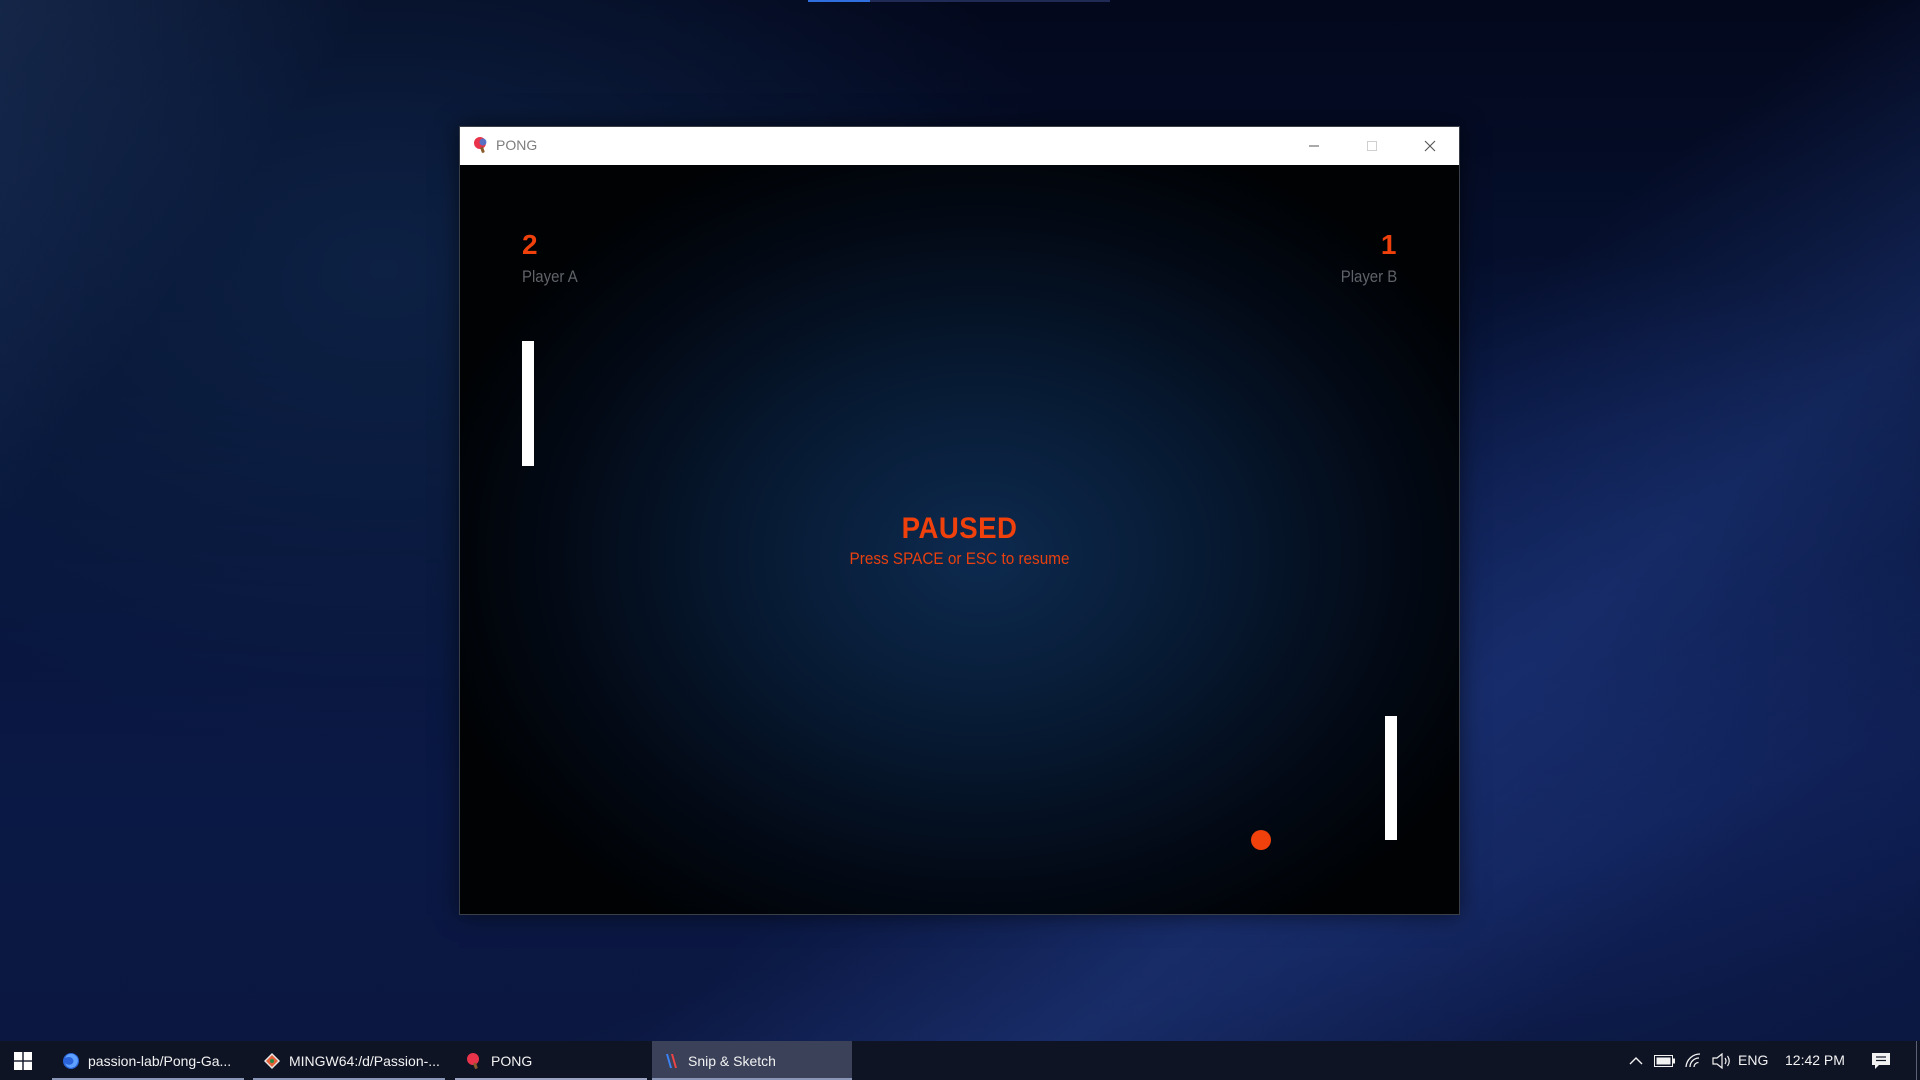 The height and width of the screenshot is (1080, 1920). I want to click on git-bash-icon, so click(272, 1060).